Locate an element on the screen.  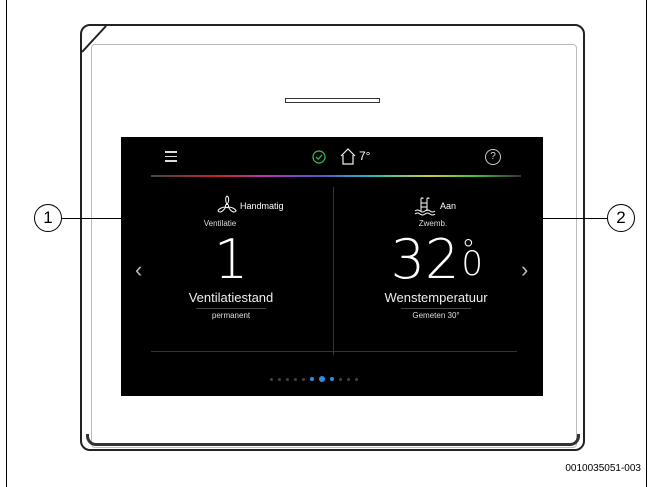
ventilation-sub-separator is located at coordinates (231, 308).